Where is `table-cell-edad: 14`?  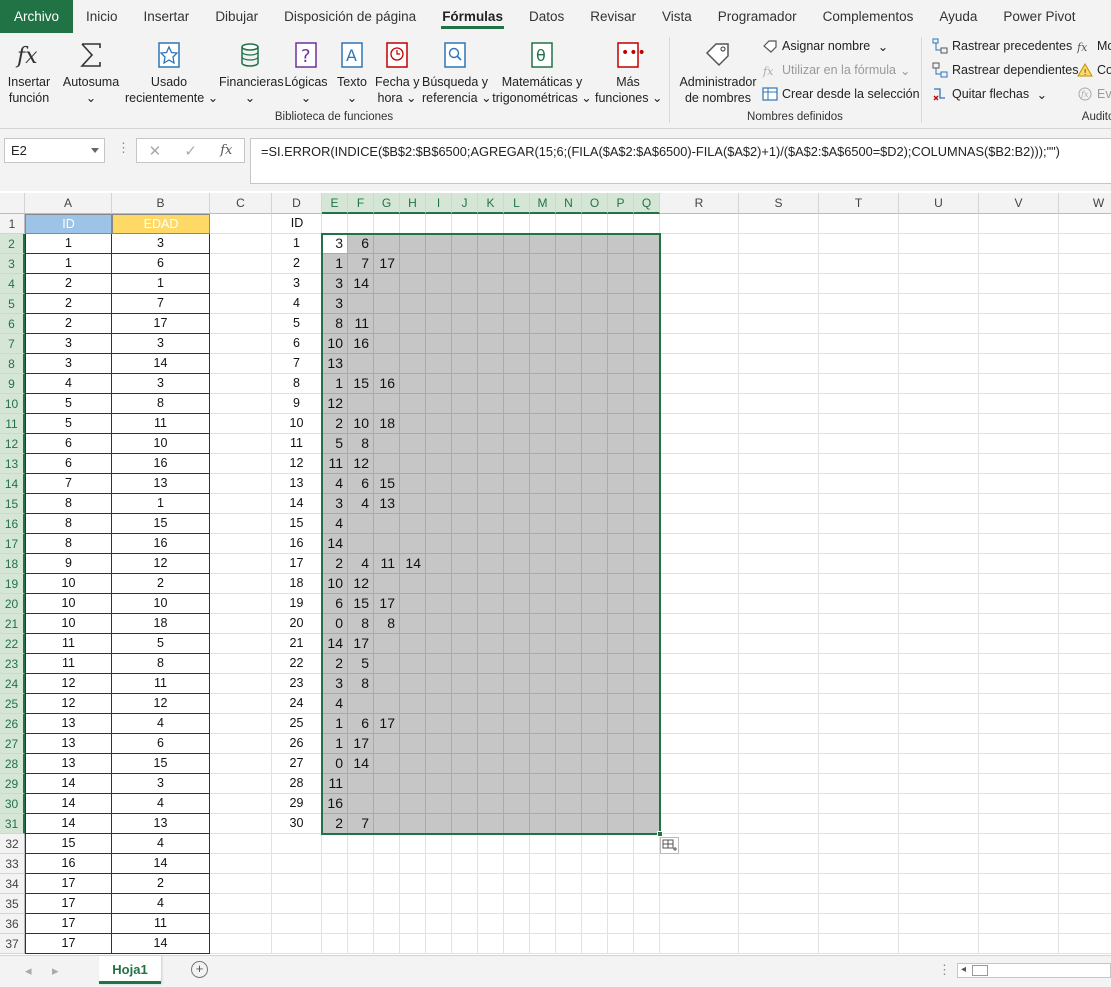 table-cell-edad: 14 is located at coordinates (161, 364).